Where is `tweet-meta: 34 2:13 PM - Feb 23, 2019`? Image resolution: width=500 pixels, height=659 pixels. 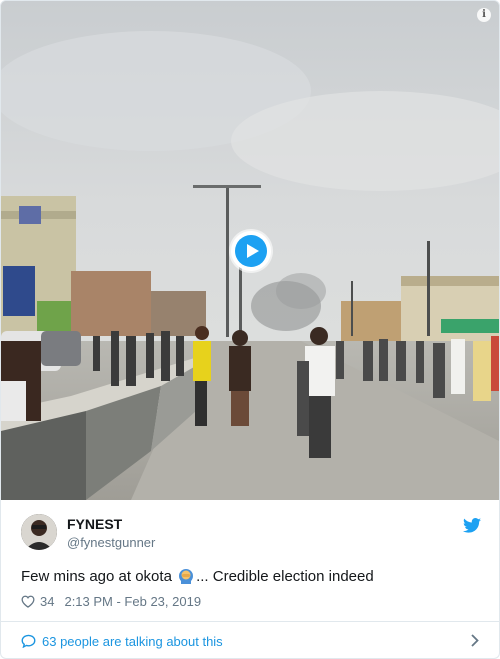
tweet-meta: 34 2:13 PM - Feb 23, 2019 is located at coordinates (111, 601).